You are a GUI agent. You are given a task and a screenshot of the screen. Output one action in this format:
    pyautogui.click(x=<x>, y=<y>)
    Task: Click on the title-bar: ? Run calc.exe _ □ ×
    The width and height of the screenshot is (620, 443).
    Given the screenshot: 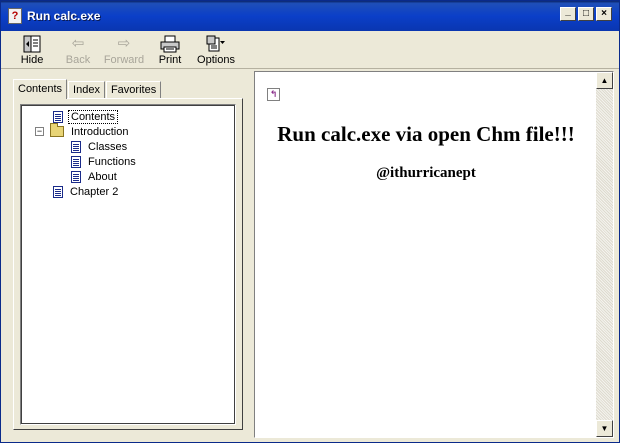 What is the action you would take?
    pyautogui.click(x=310, y=16)
    